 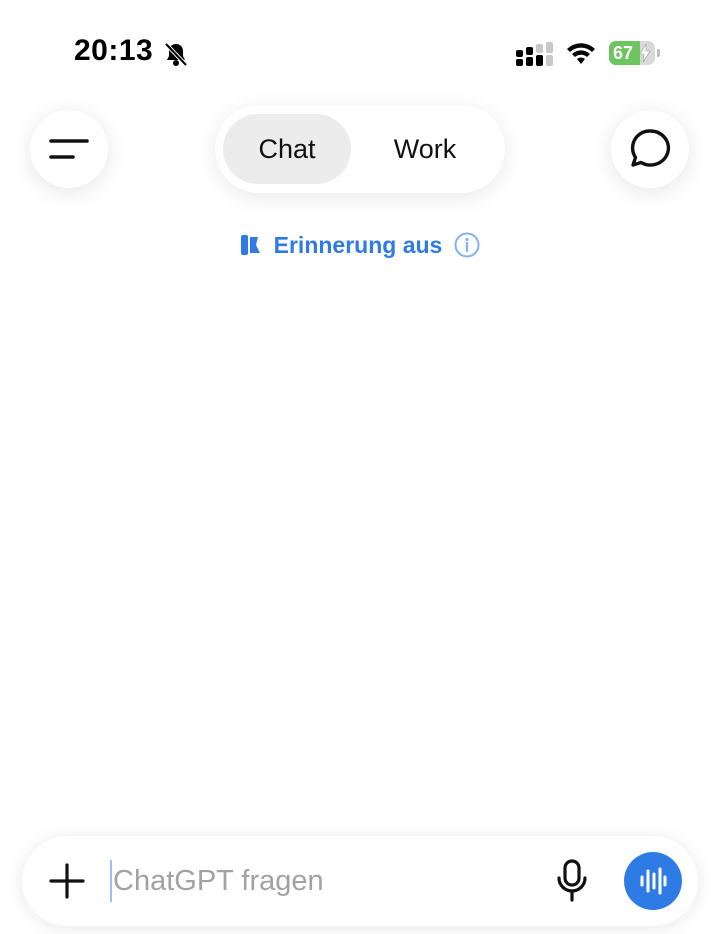 I want to click on status-bar: 20:13 67, so click(x=360, y=50).